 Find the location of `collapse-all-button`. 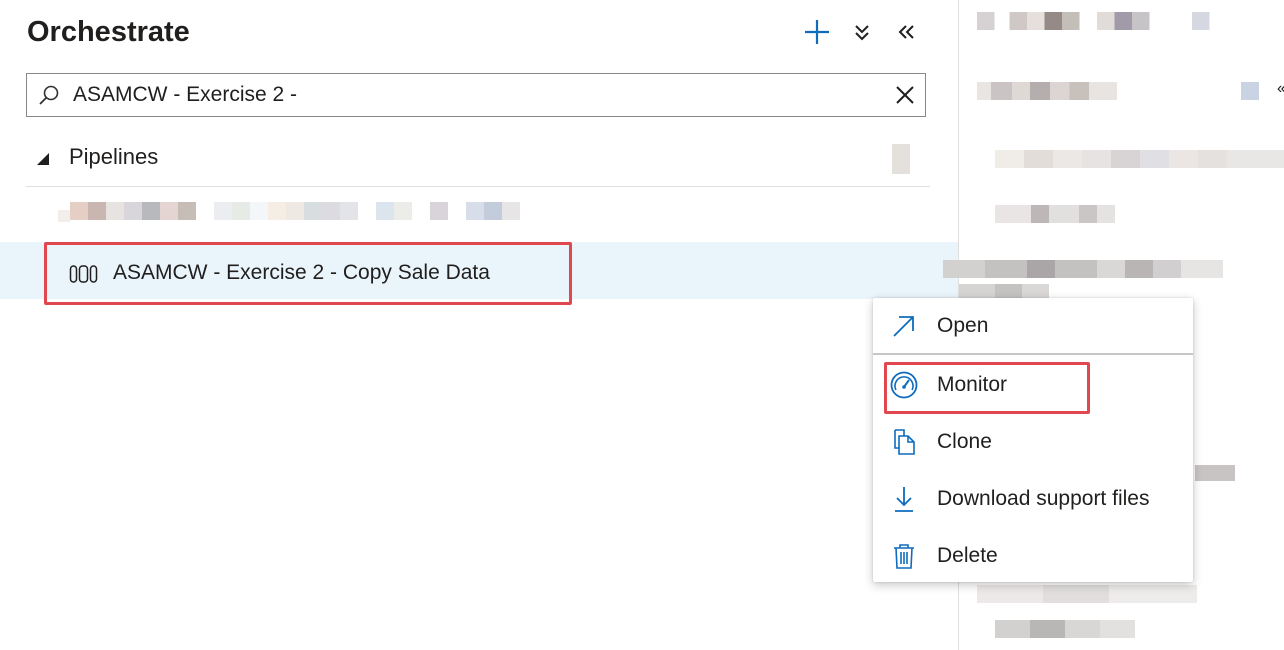

collapse-all-button is located at coordinates (862, 32).